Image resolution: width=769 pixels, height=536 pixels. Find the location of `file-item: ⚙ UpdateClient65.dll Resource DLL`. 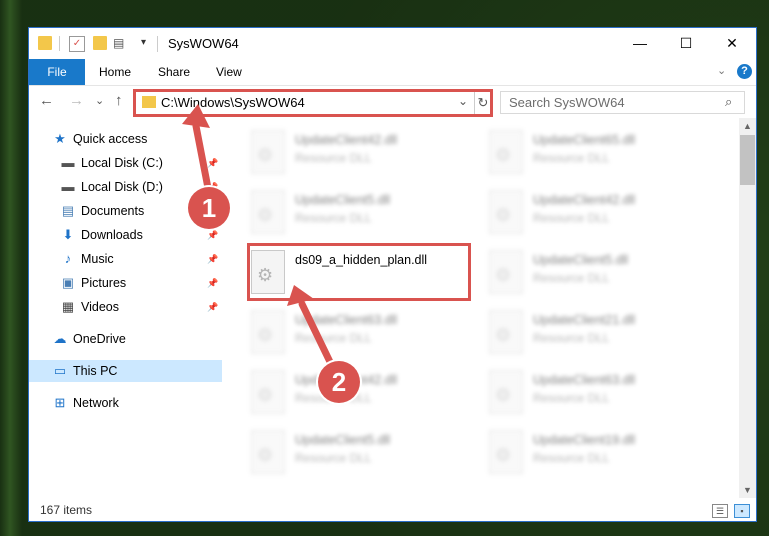

file-item: ⚙ UpdateClient65.dll Resource DLL is located at coordinates (596, 152).